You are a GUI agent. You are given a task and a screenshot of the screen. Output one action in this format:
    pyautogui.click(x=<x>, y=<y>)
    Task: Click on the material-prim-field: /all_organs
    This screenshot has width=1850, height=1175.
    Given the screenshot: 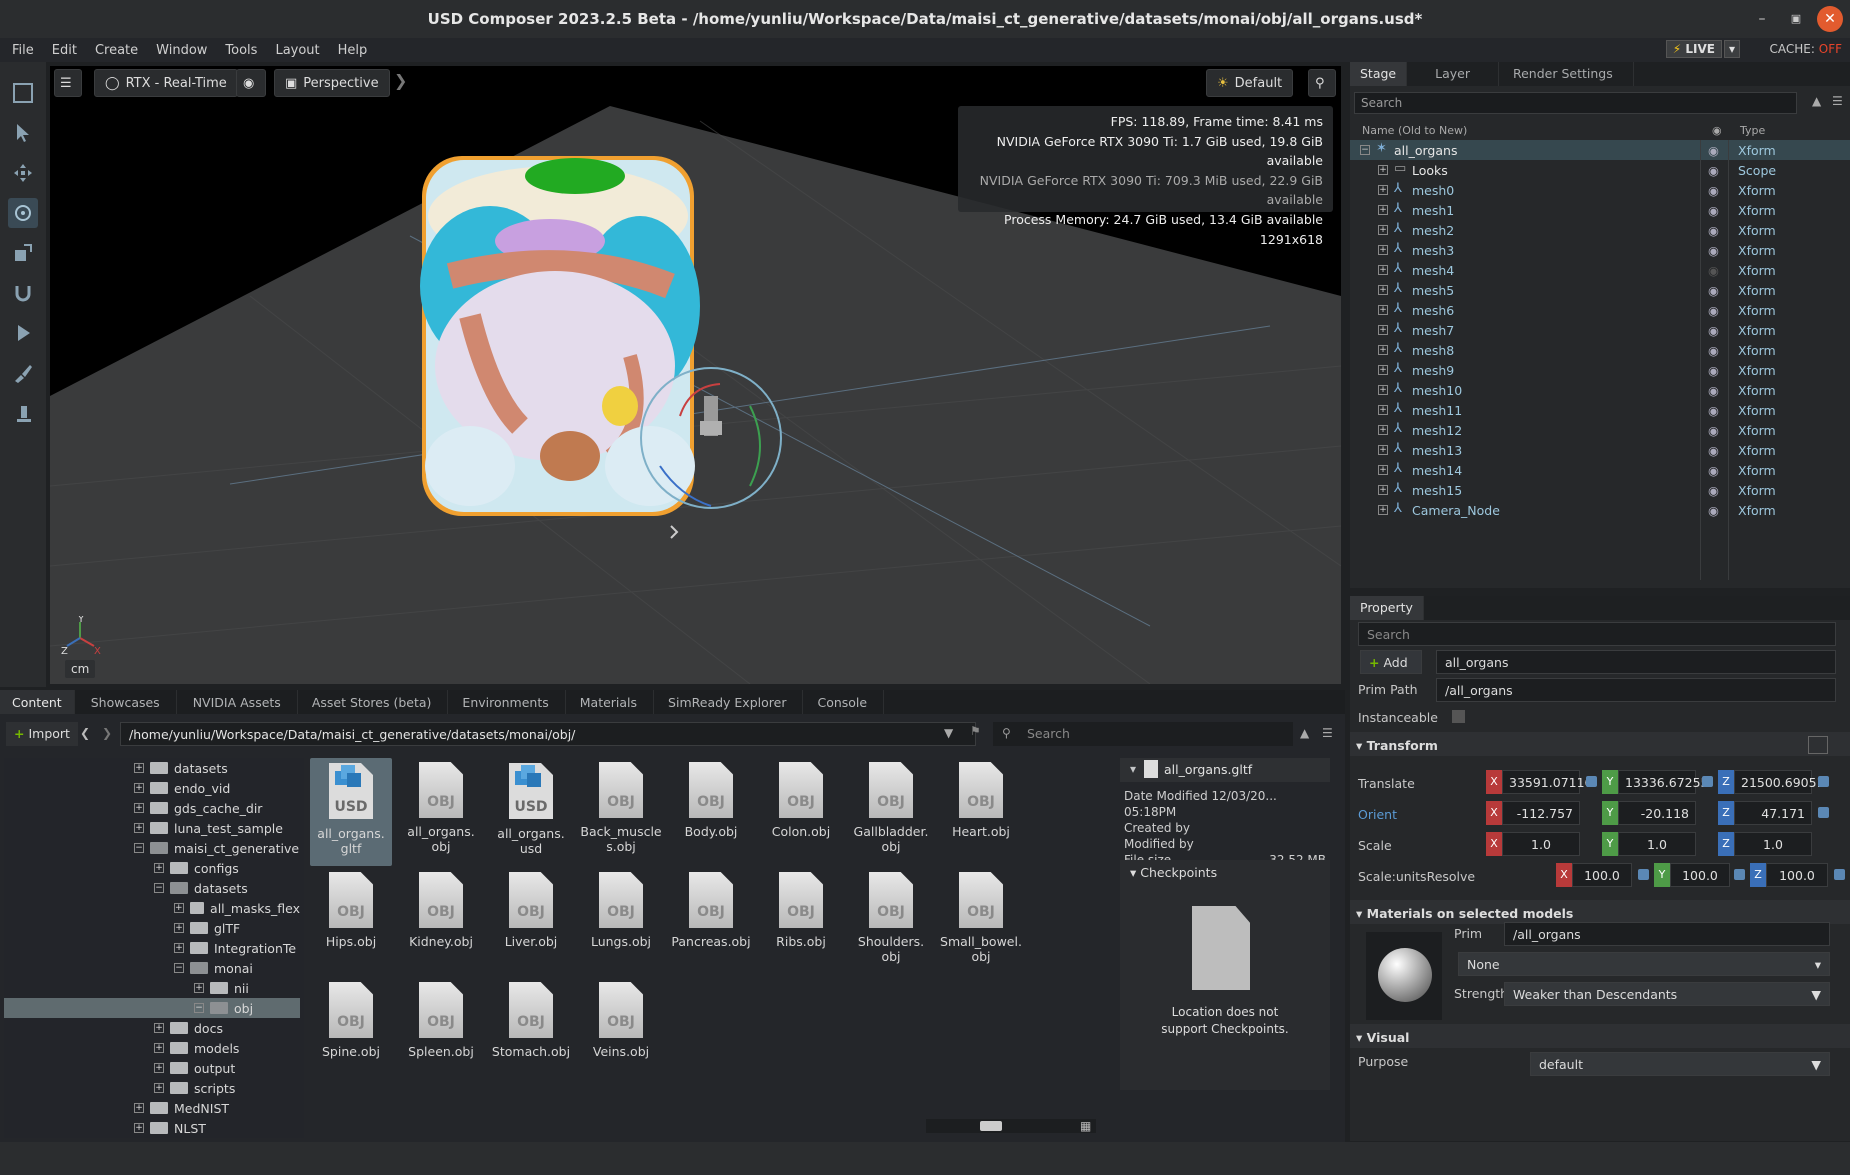 What is the action you would take?
    pyautogui.click(x=1667, y=934)
    